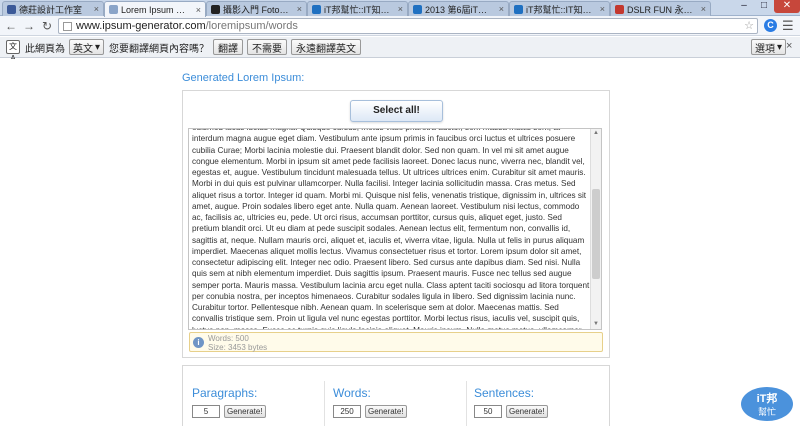 This screenshot has width=800, height=426. I want to click on extension-icon: C, so click(770, 25).